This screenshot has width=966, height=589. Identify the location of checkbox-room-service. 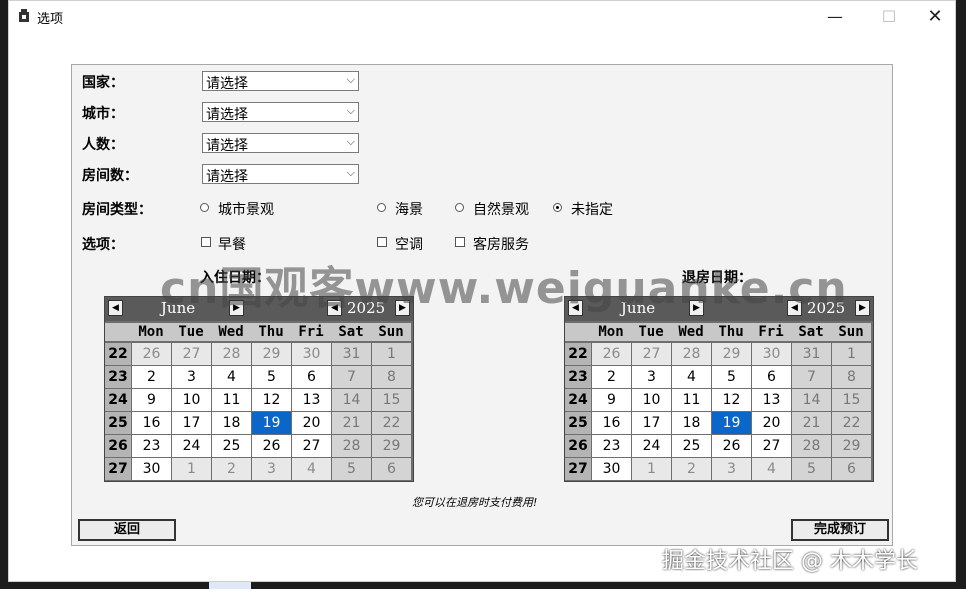
(460, 242).